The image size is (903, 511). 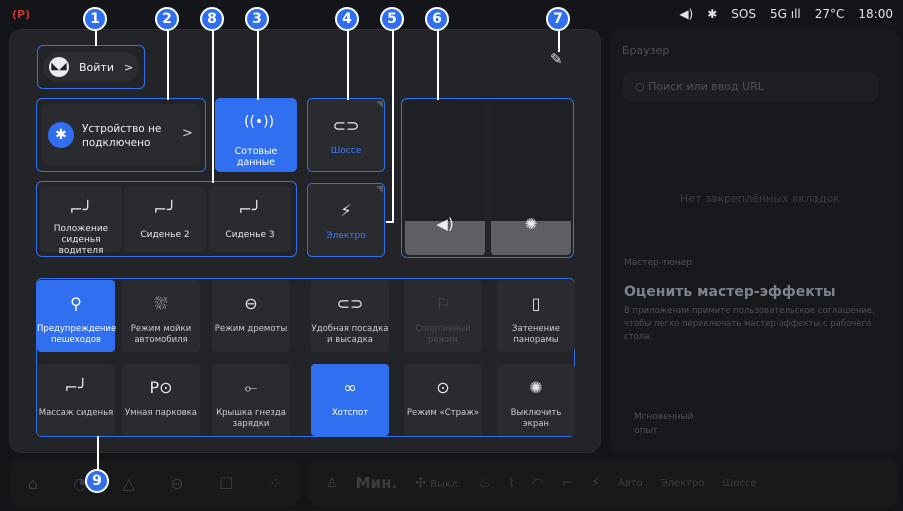 I want to click on mode-highway: Шоссе, so click(x=740, y=483).